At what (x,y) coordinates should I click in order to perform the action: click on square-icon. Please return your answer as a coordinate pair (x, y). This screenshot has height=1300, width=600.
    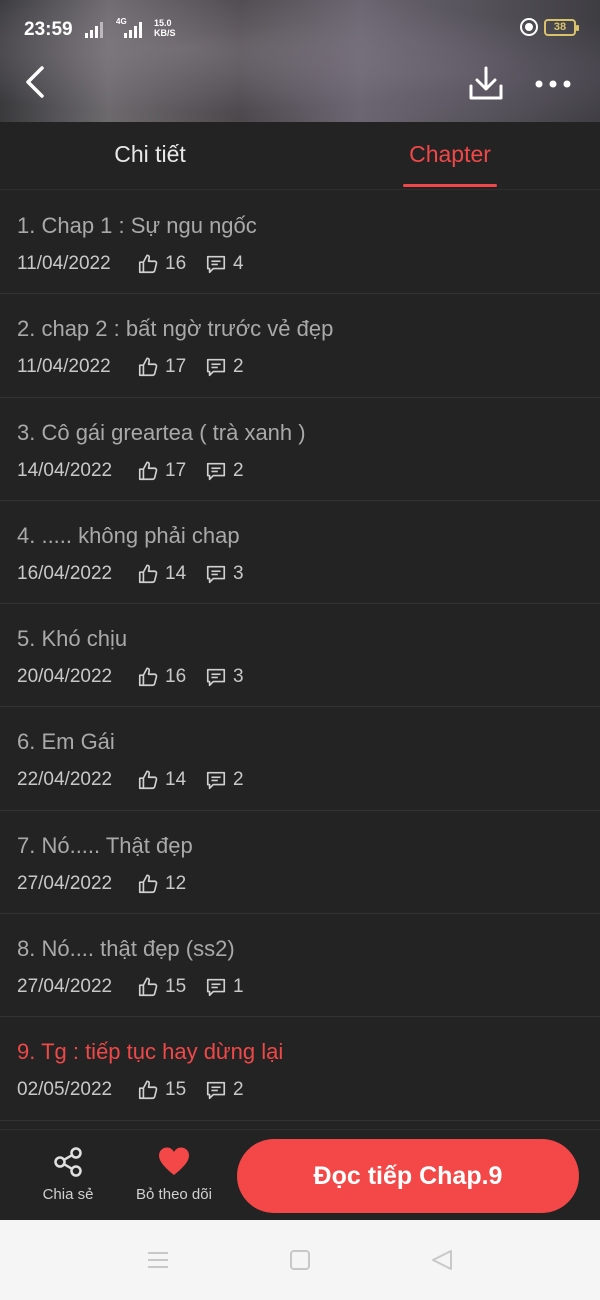
    Looking at the image, I should click on (300, 1260).